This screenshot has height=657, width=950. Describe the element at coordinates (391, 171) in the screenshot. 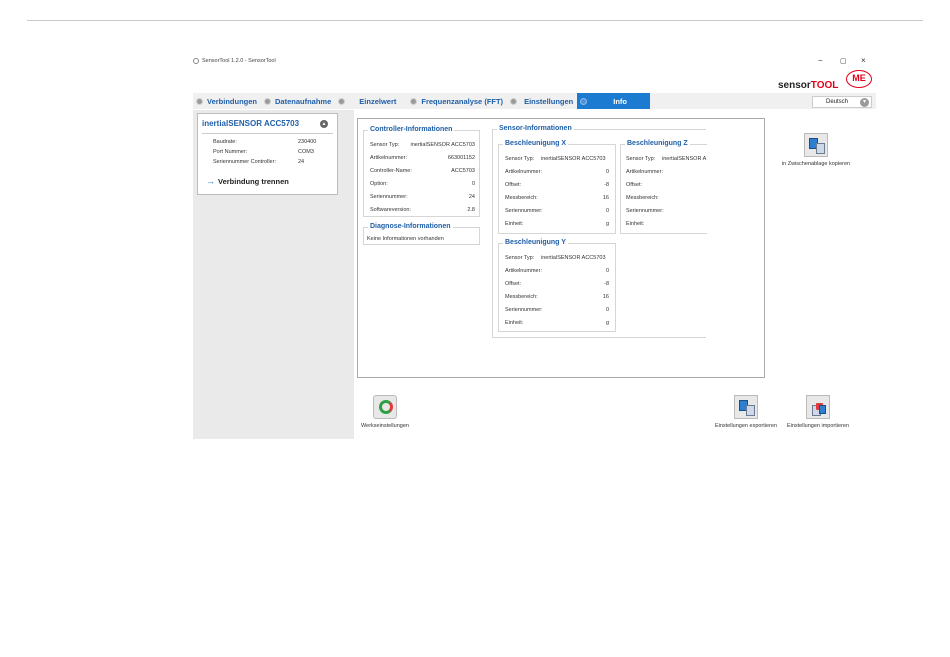

I see `info-label: Controller-Name:` at that location.